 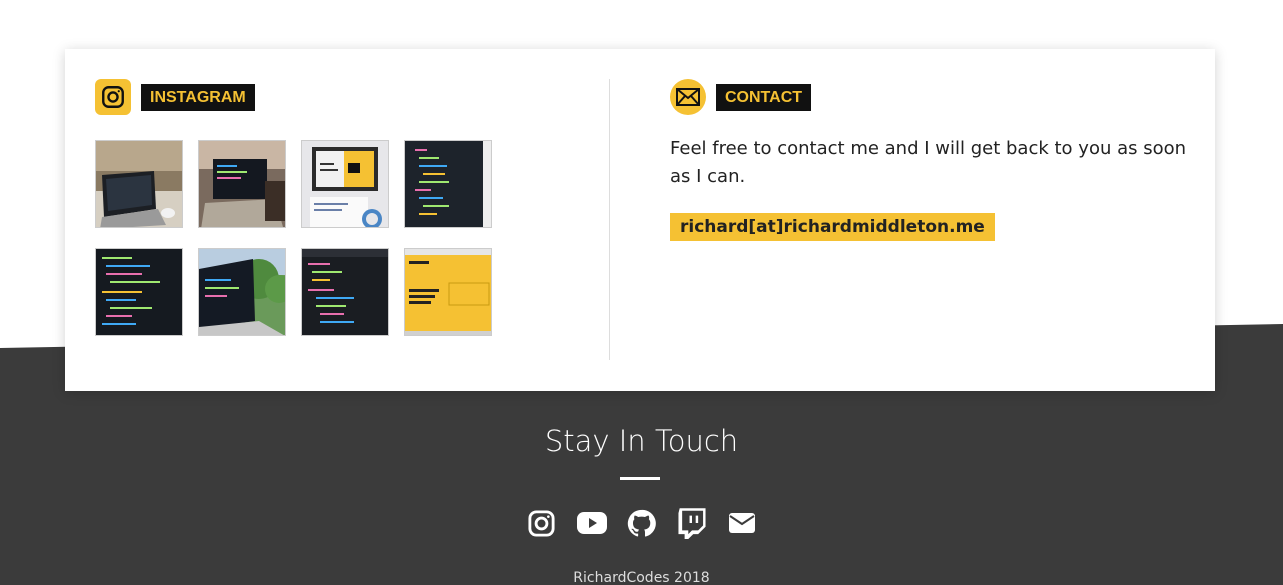 What do you see at coordinates (641, 441) in the screenshot?
I see `footer-title: Stay In Touch` at bounding box center [641, 441].